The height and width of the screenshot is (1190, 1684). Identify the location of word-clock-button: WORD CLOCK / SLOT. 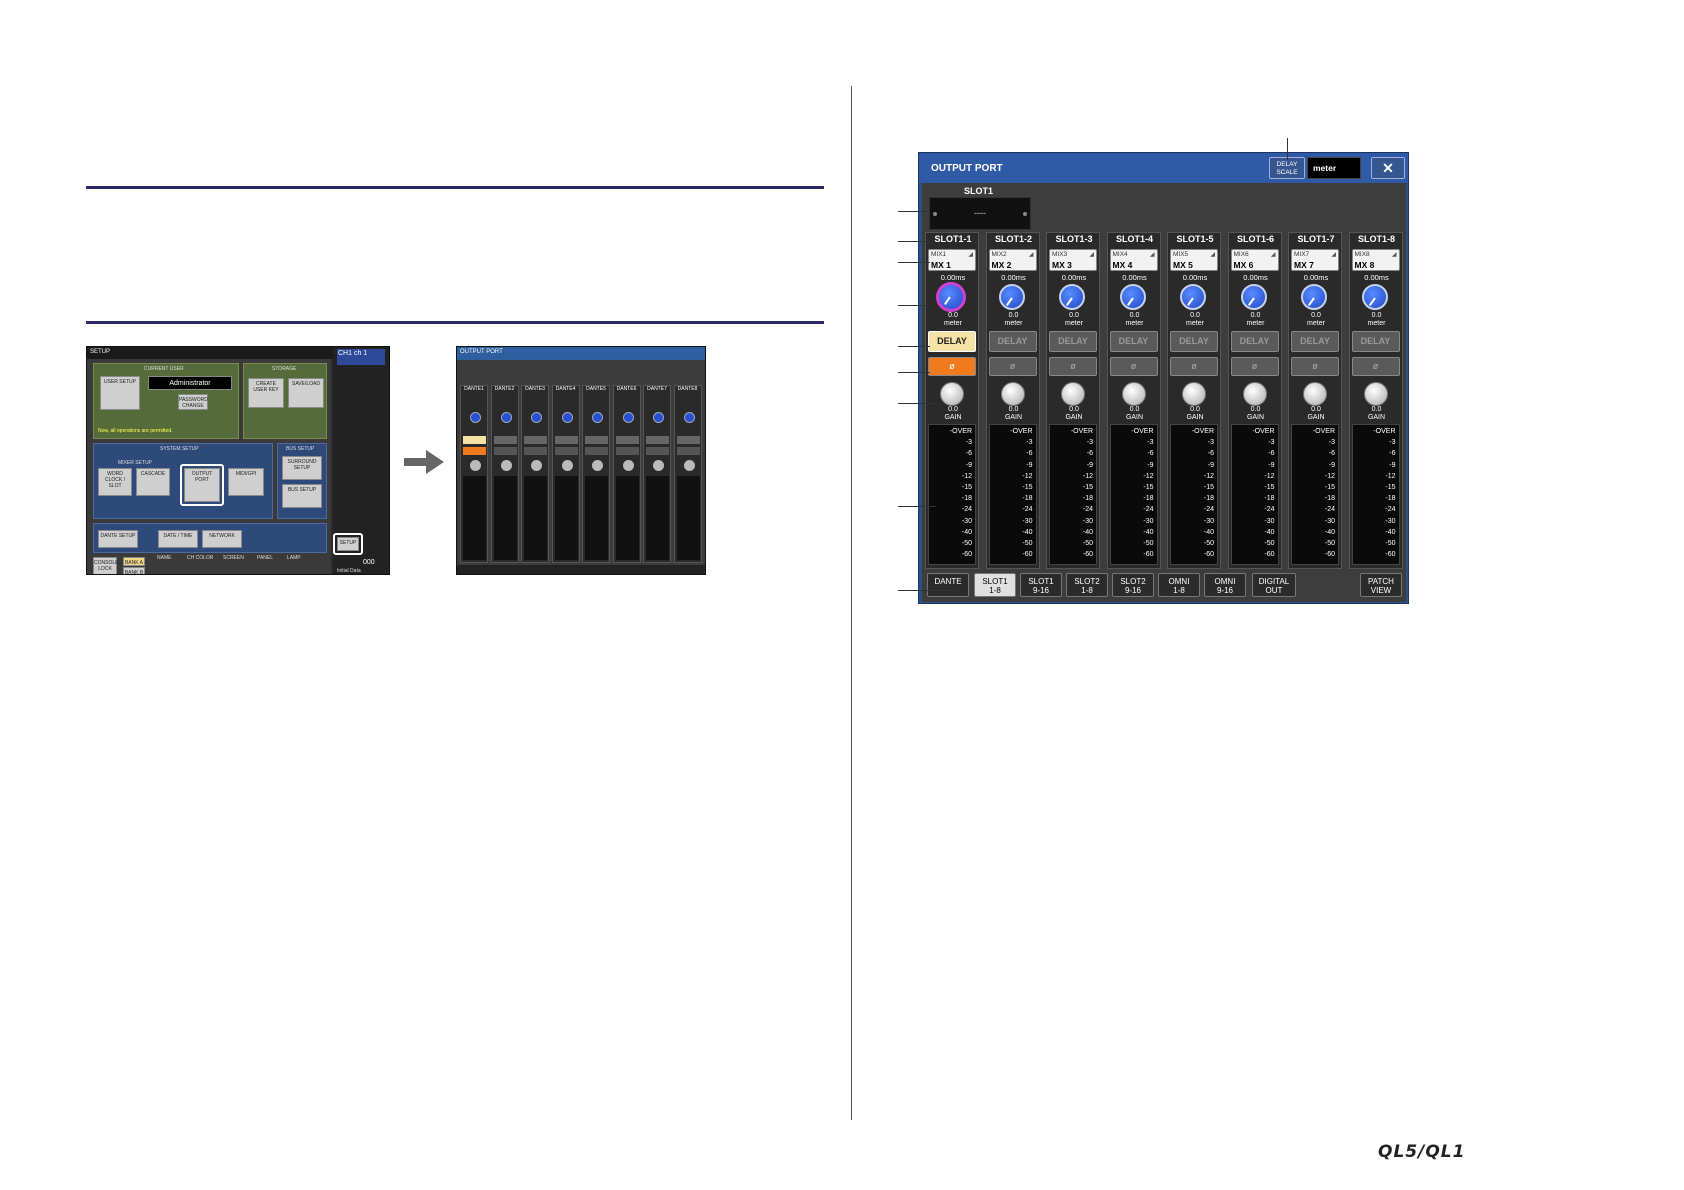
(115, 482).